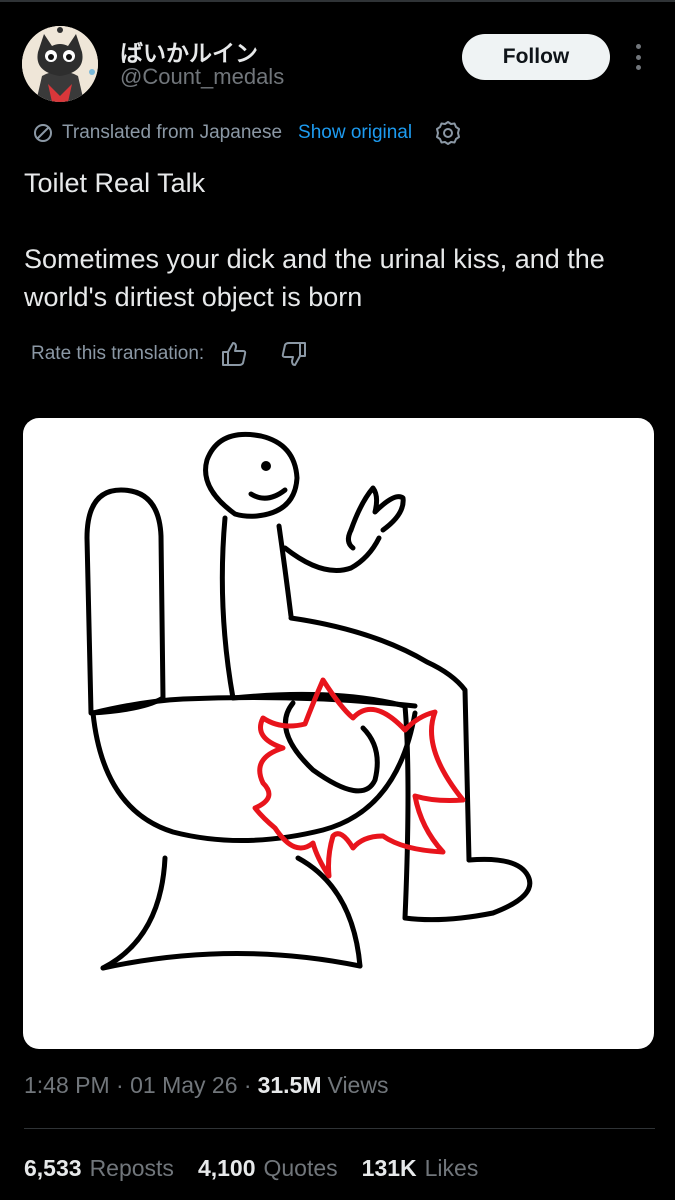  I want to click on avatar, so click(60, 64).